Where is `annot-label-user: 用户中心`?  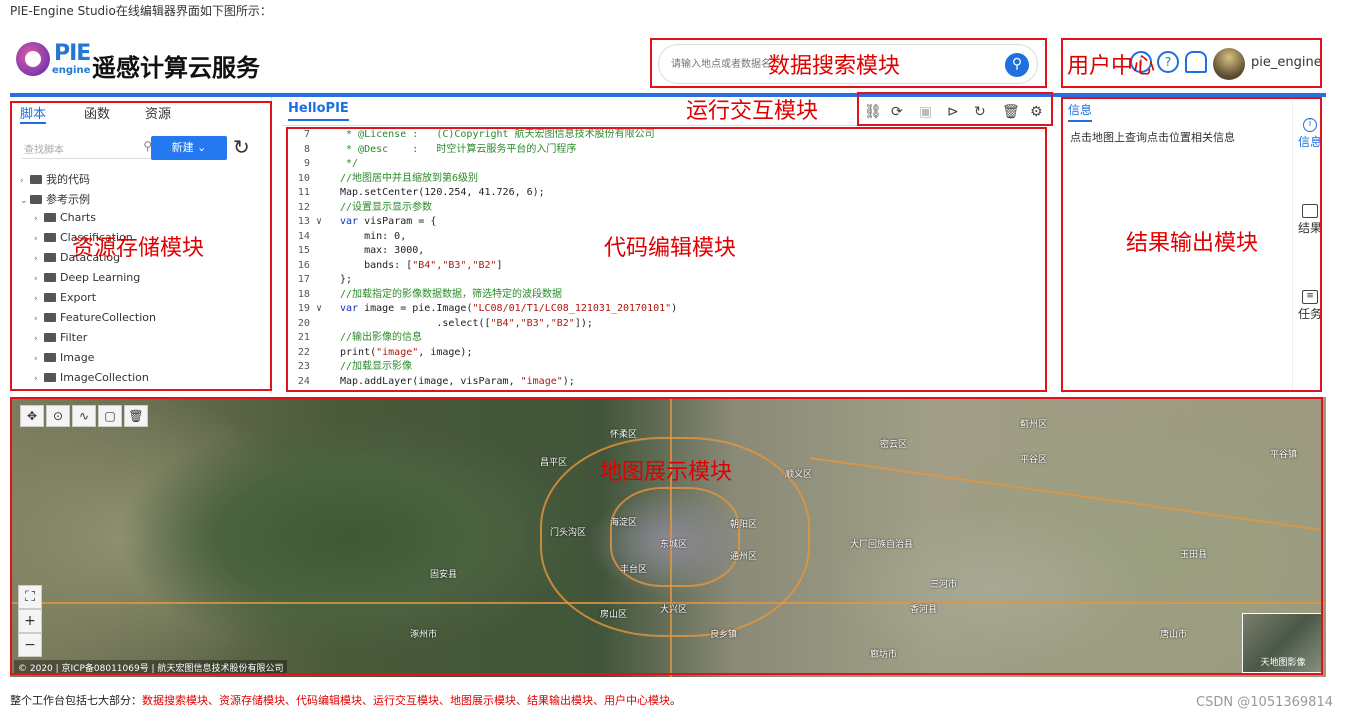
annot-label-user: 用户中心 is located at coordinates (1111, 66).